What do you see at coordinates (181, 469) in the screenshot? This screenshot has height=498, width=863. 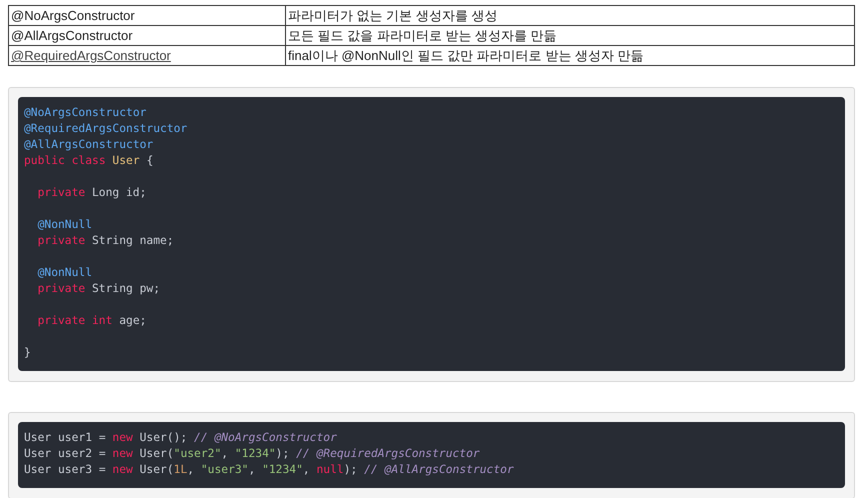 I see `code-number: 1L` at bounding box center [181, 469].